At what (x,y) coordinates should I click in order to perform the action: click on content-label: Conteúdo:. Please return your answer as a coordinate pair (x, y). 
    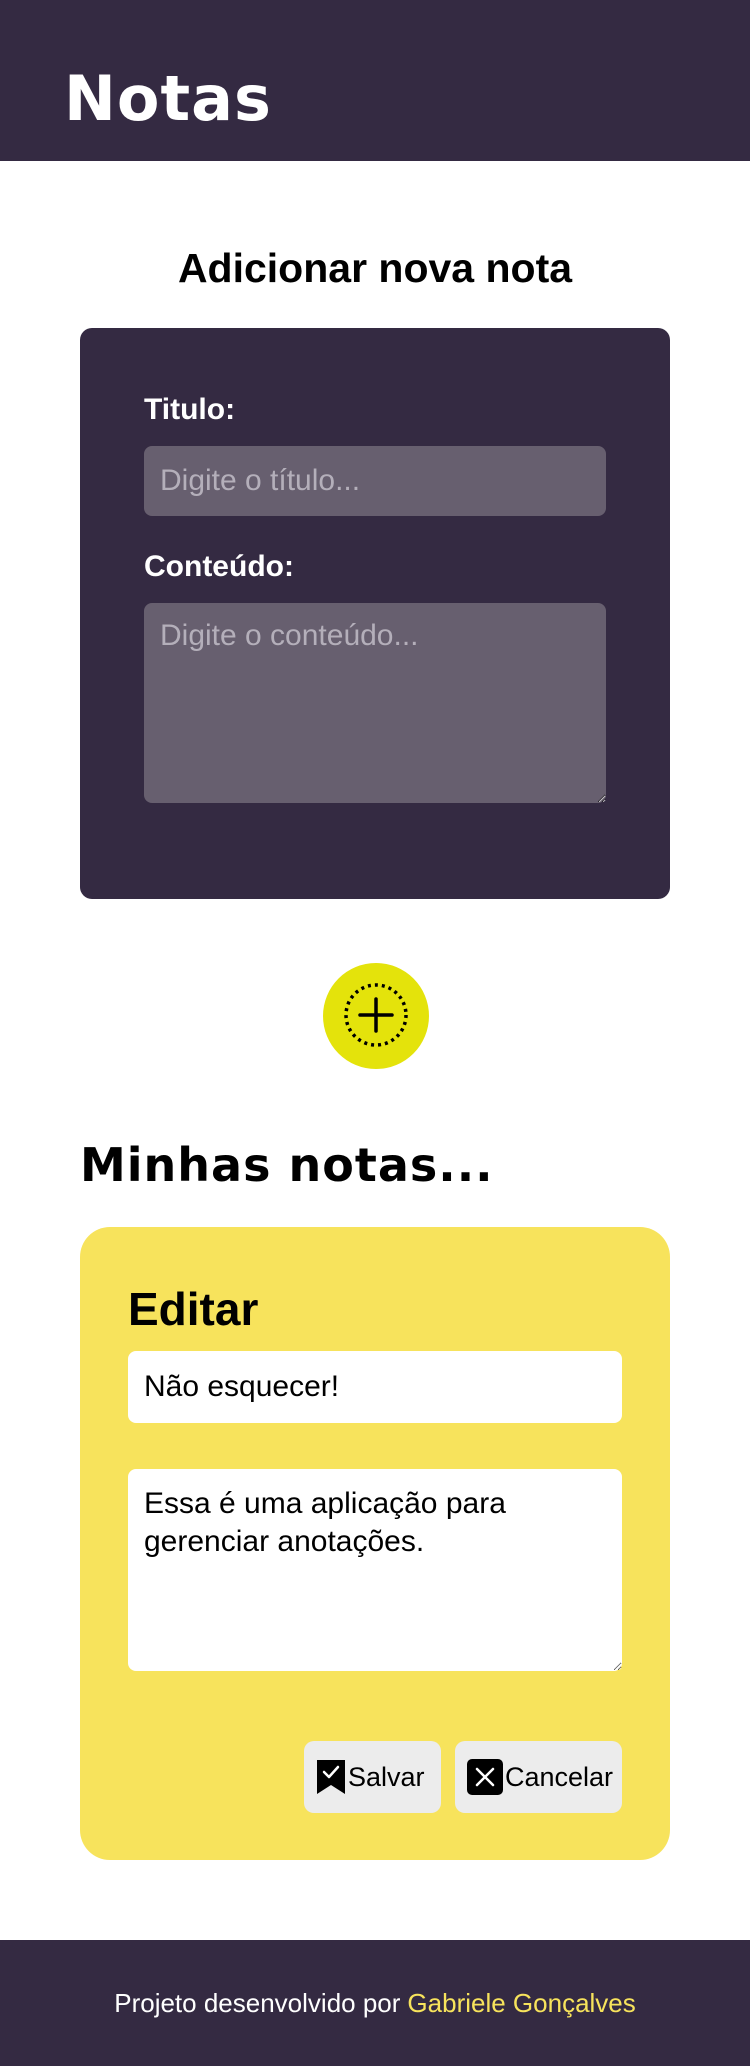
    Looking at the image, I should click on (219, 566).